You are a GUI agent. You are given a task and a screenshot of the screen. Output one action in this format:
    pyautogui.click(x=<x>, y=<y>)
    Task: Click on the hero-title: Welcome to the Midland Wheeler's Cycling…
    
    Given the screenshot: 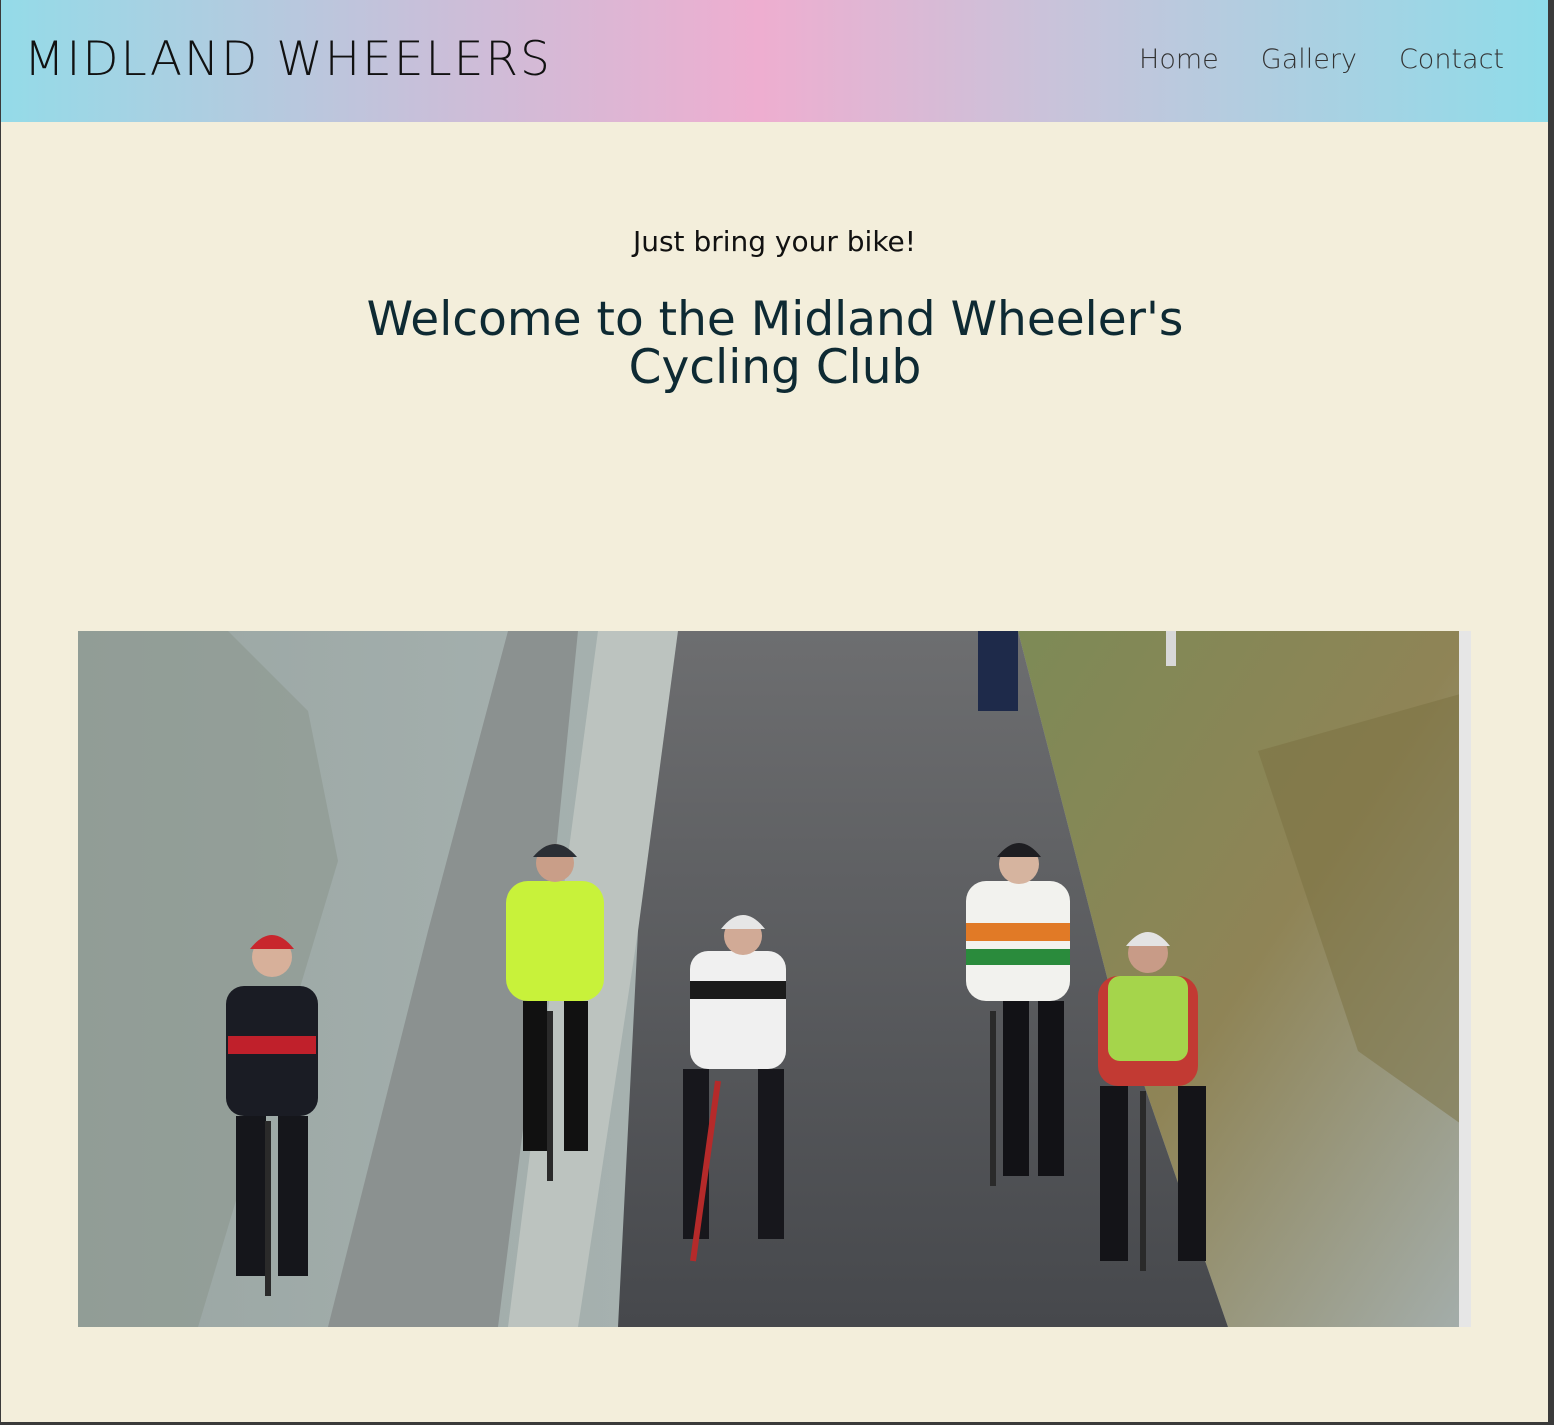 What is the action you would take?
    pyautogui.click(x=775, y=343)
    